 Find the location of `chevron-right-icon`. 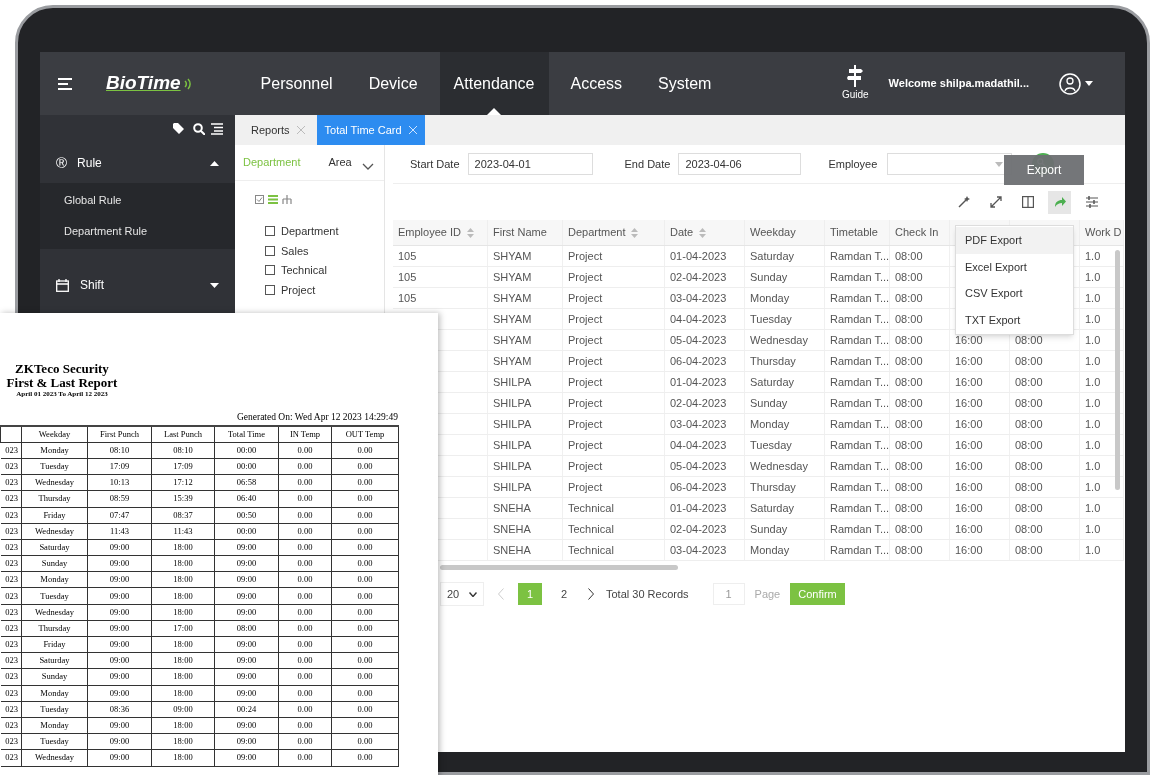

chevron-right-icon is located at coordinates (591, 594).